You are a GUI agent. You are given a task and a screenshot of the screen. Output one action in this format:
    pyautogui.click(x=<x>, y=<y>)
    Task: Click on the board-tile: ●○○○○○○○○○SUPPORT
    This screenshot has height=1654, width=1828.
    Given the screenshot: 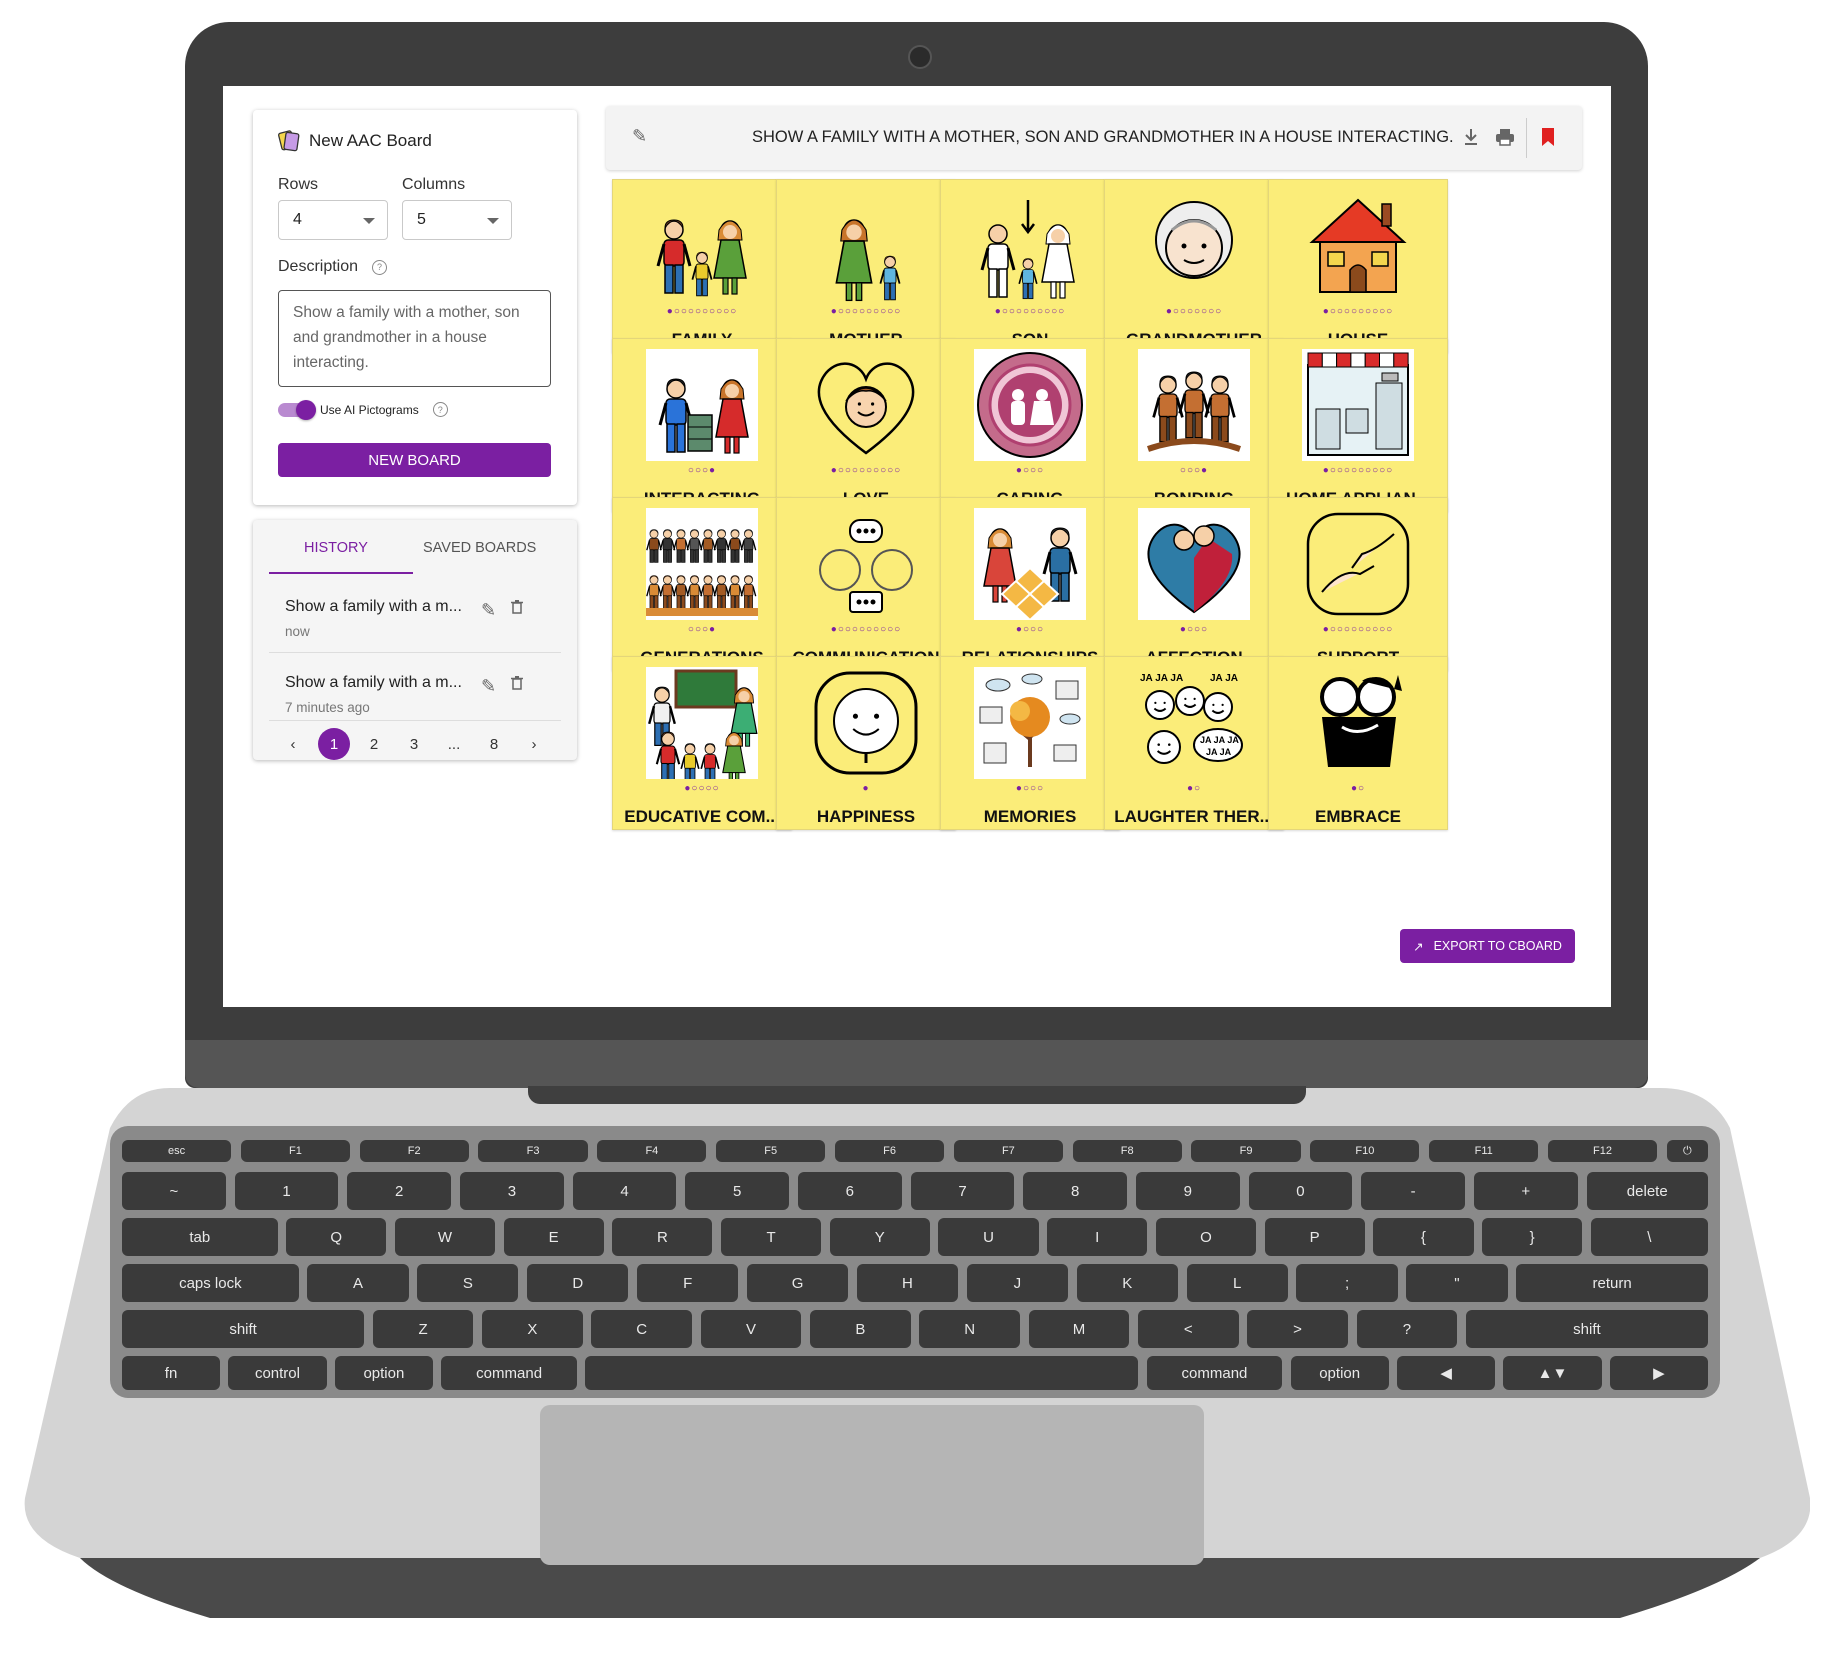 What is the action you would take?
    pyautogui.click(x=1358, y=584)
    